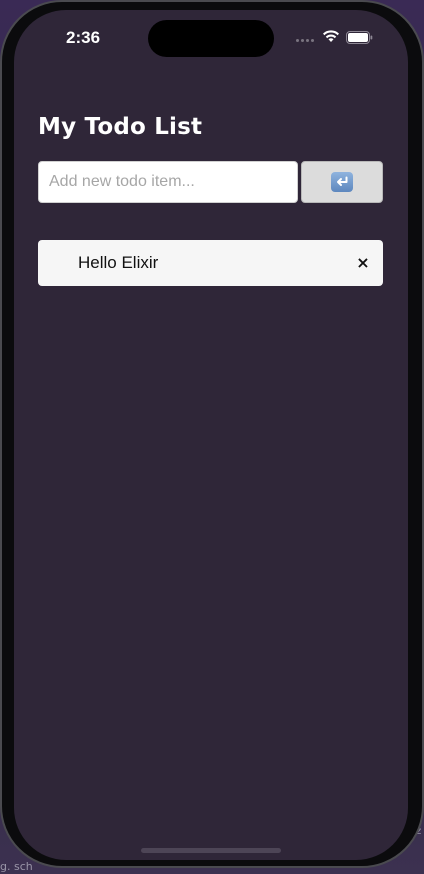 This screenshot has height=874, width=424. I want to click on delete-todo-button: ×, so click(363, 263).